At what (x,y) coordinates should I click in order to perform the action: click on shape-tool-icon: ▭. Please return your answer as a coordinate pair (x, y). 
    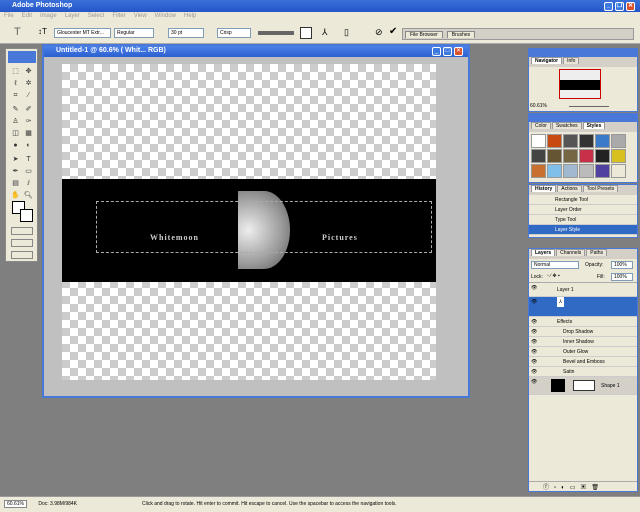
    Looking at the image, I should click on (28, 171).